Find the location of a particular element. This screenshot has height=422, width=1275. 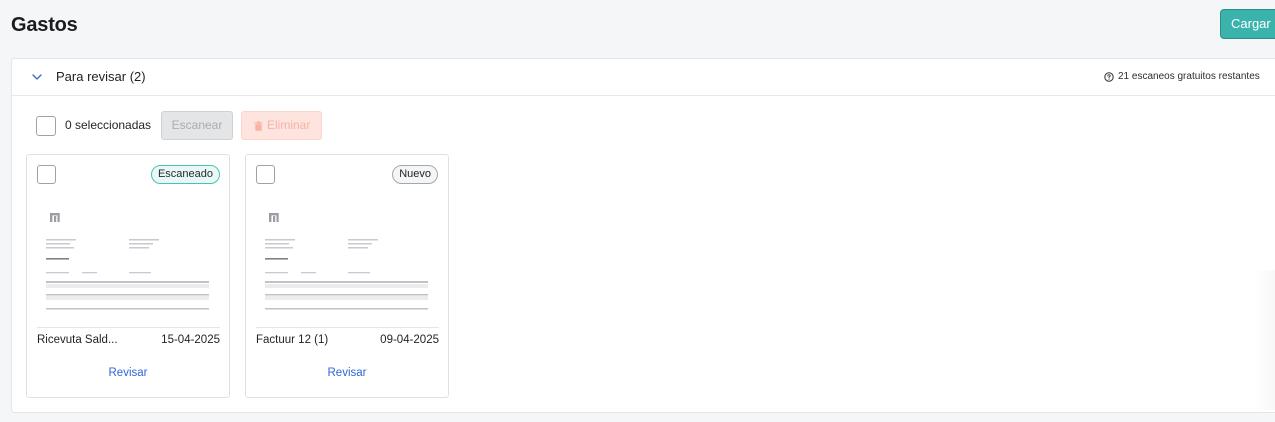

chevron-down-icon is located at coordinates (37, 77).